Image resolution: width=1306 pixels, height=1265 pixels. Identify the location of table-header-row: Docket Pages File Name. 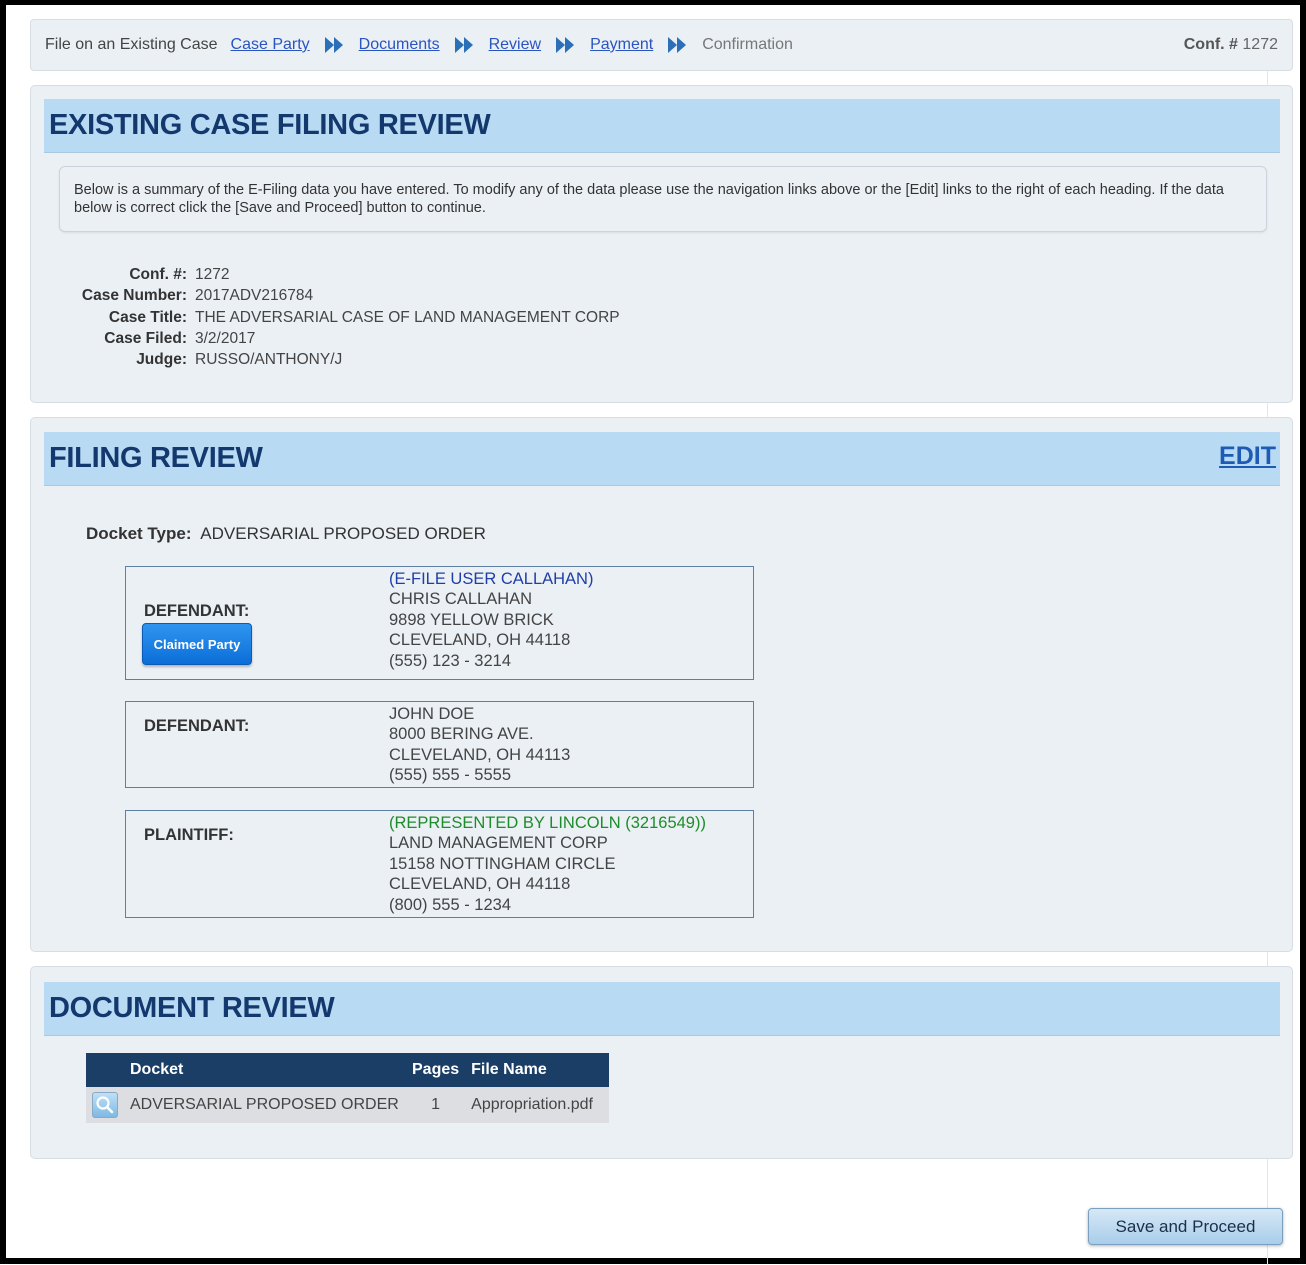
(348, 1070).